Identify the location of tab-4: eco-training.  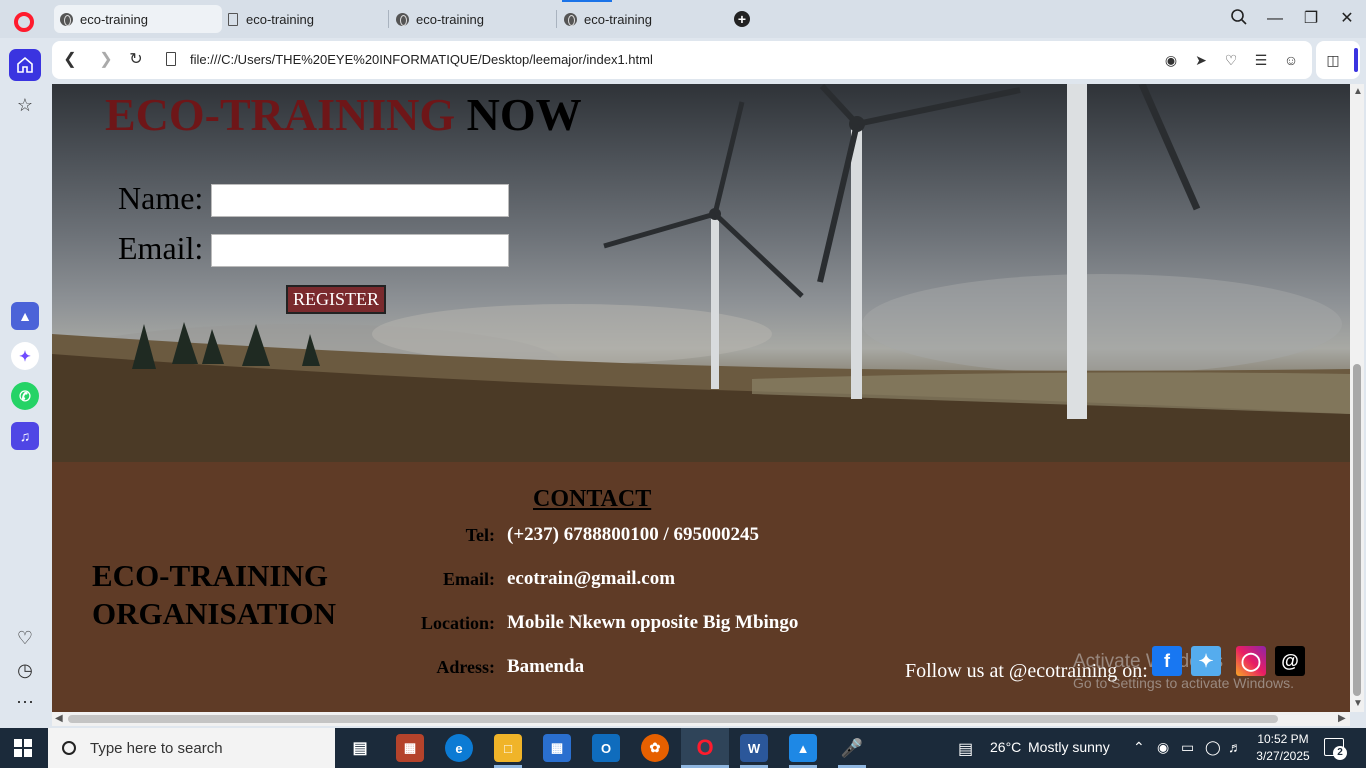
(642, 19).